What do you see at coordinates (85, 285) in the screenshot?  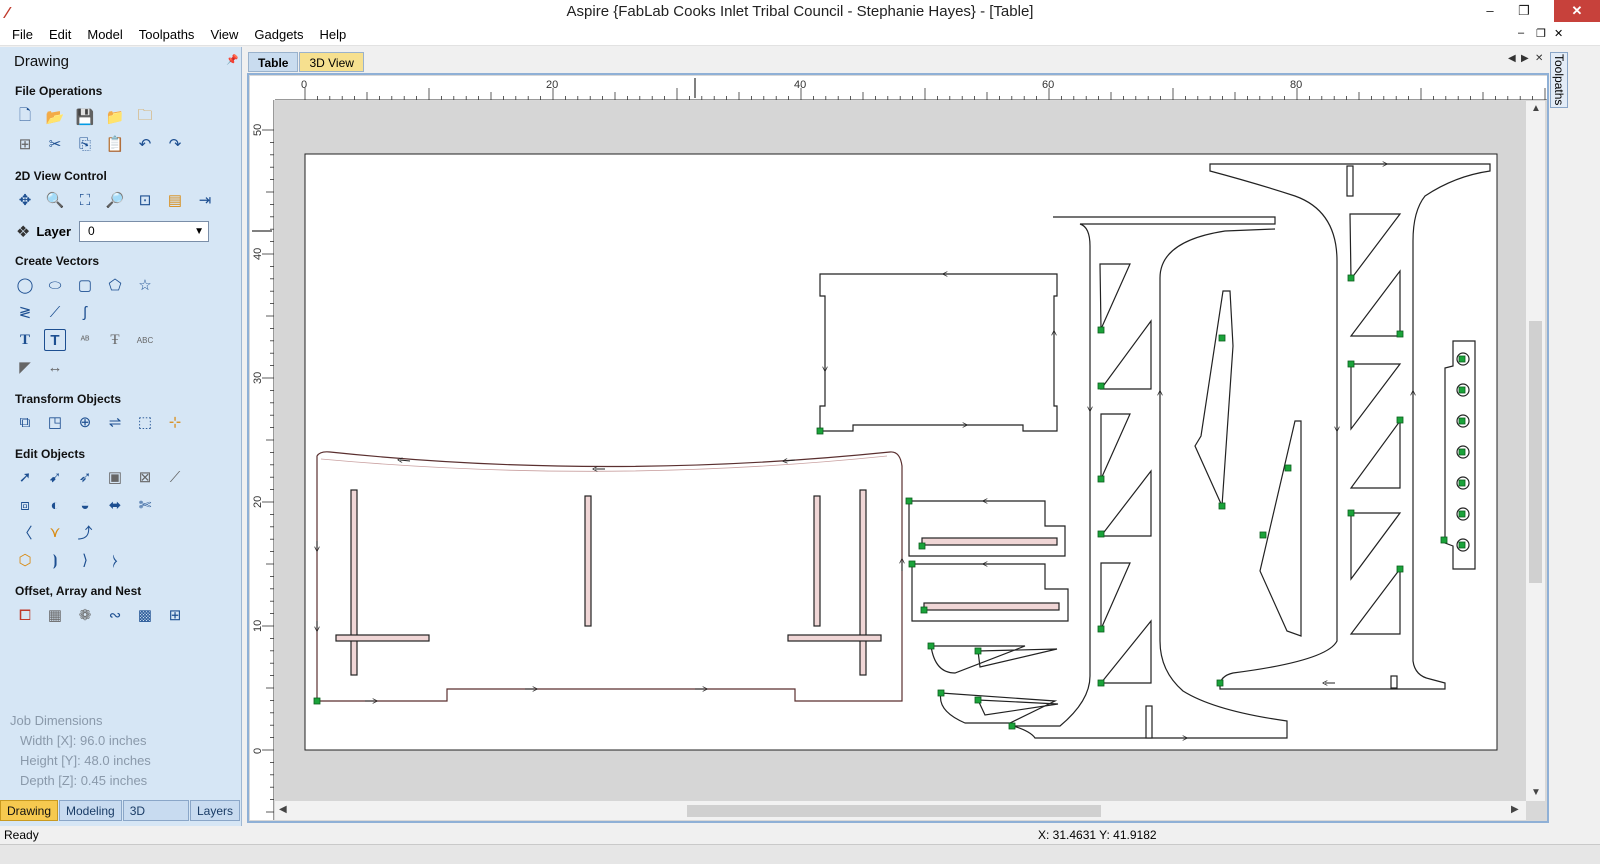 I see `rectangle-icon: ▢` at bounding box center [85, 285].